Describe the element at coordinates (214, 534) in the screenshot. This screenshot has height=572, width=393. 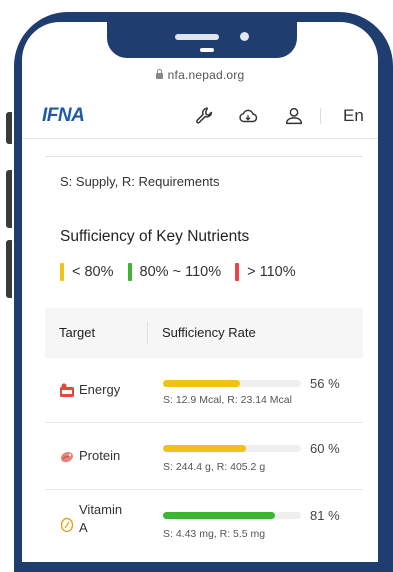
I see `supply-requirement-detail: S: 4.43 mg, R: 5.5 mg` at that location.